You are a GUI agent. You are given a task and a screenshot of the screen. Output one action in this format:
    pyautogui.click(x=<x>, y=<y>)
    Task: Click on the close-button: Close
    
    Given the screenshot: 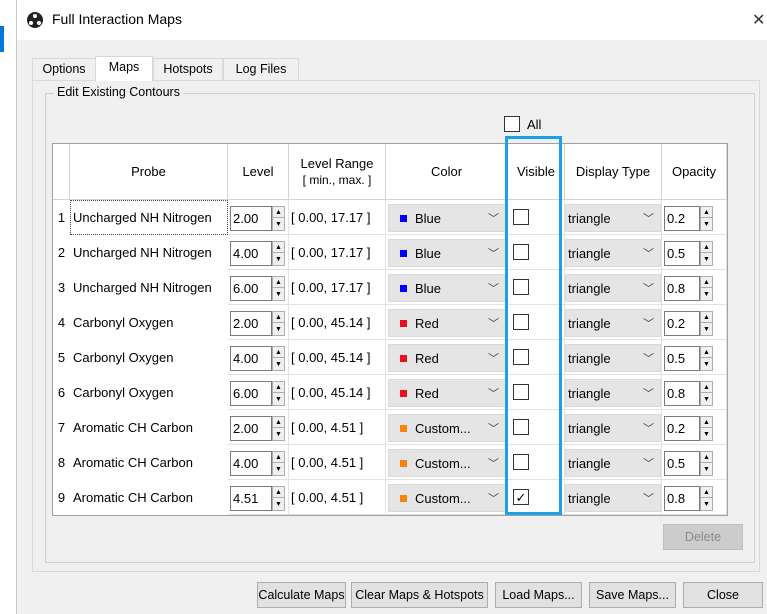 What is the action you would take?
    pyautogui.click(x=723, y=595)
    